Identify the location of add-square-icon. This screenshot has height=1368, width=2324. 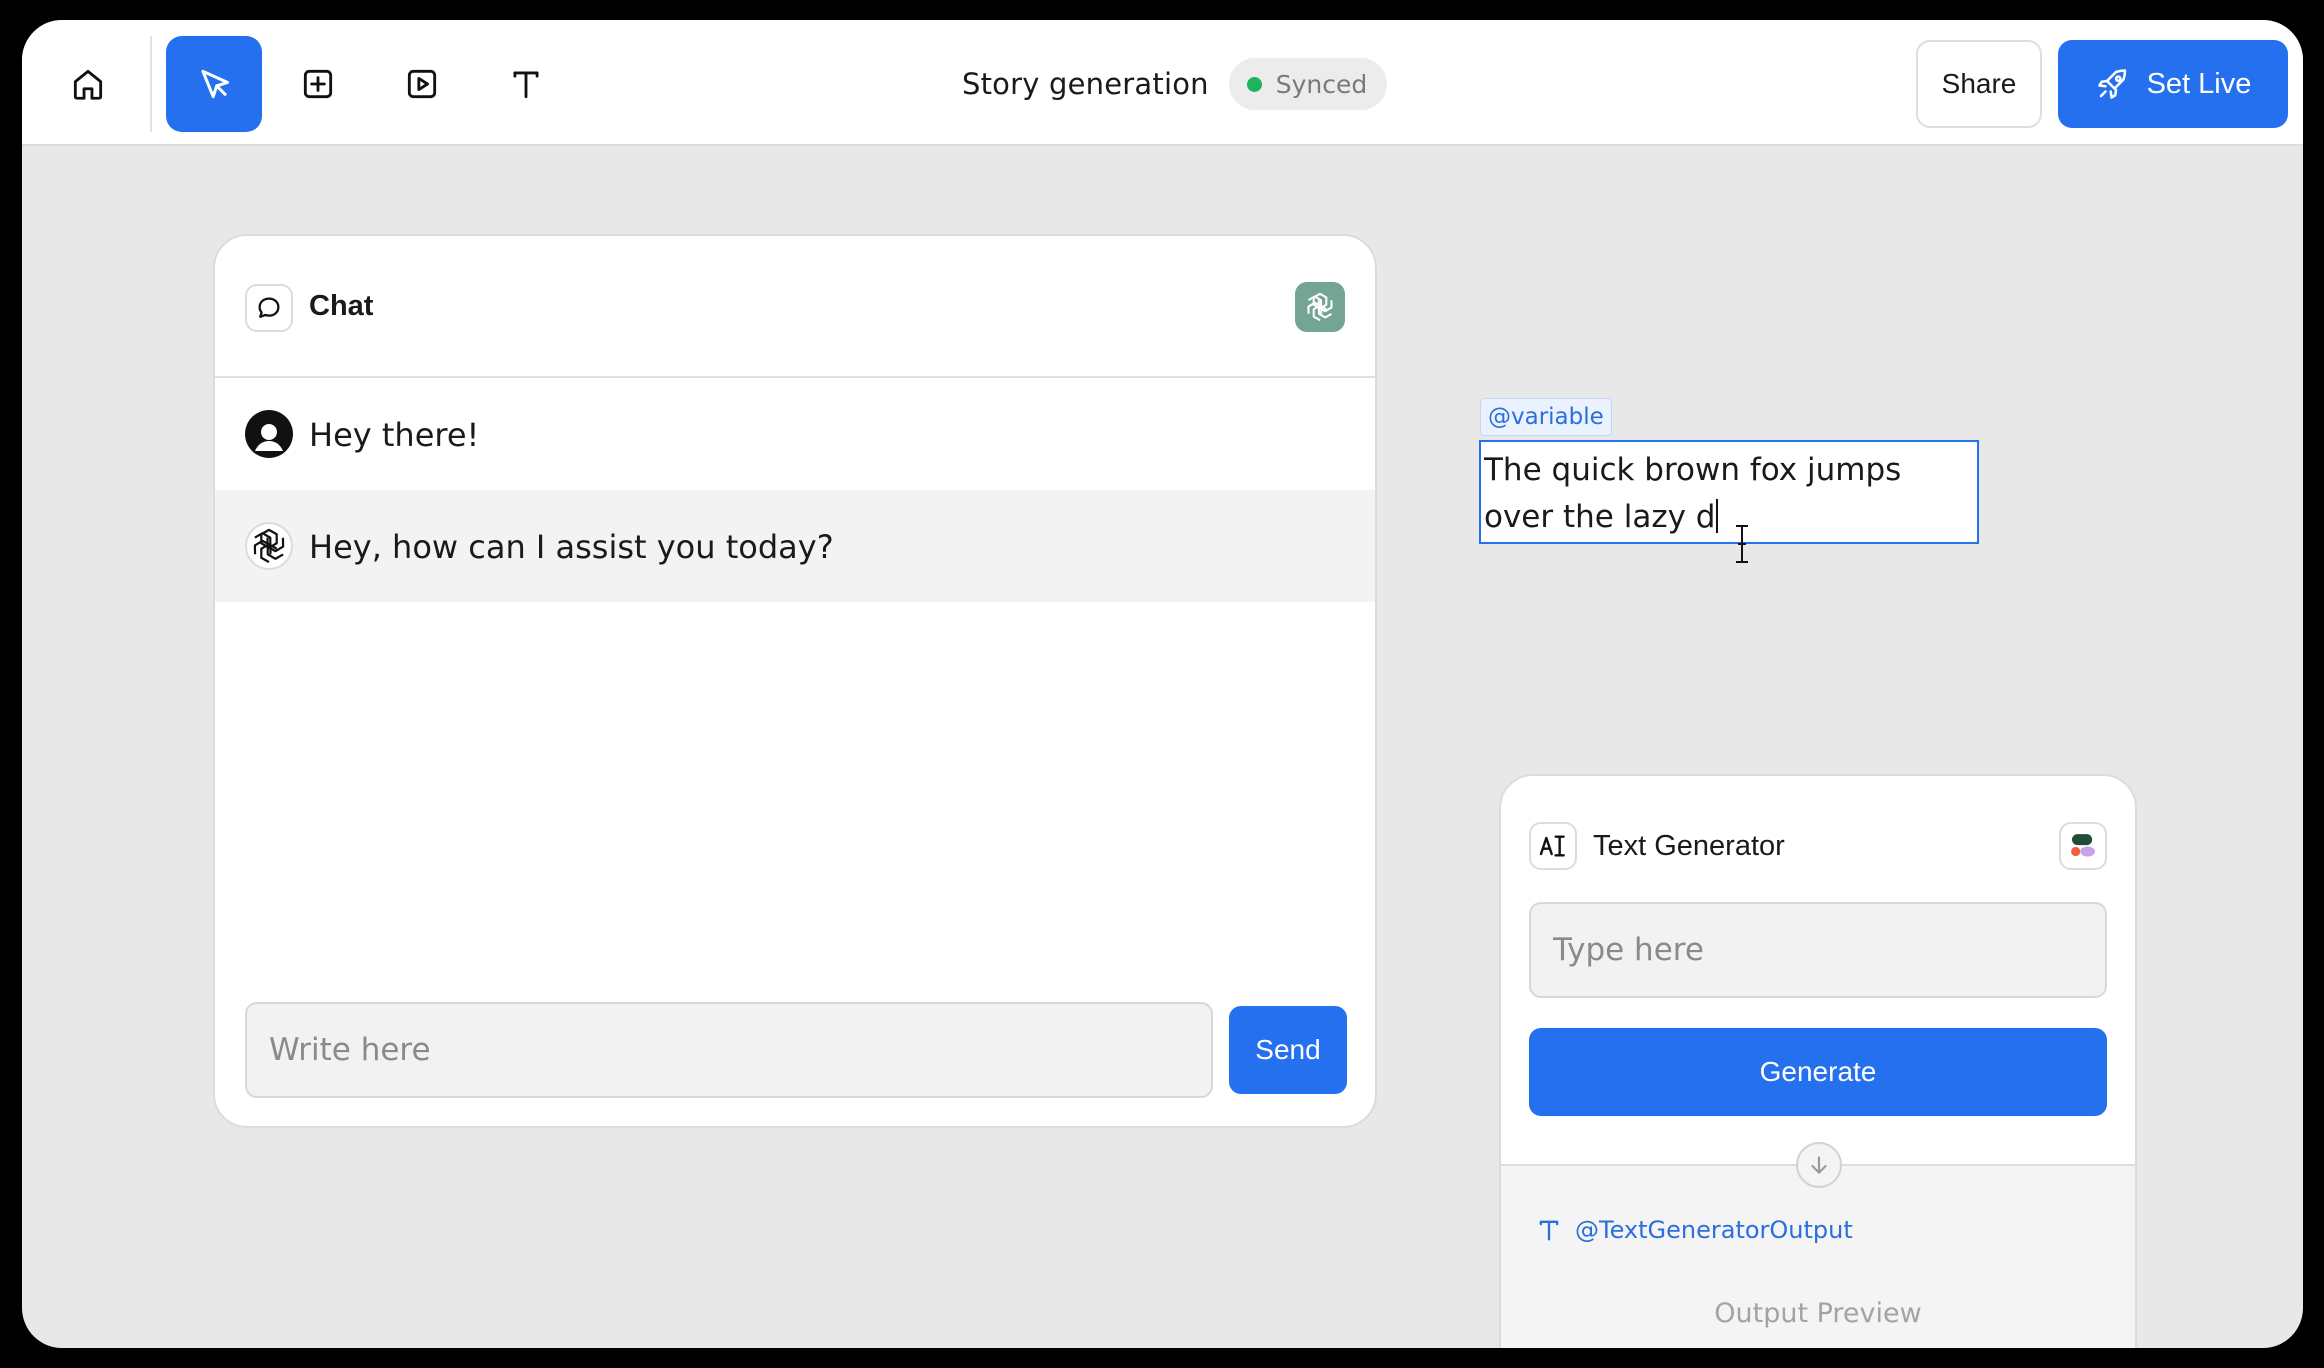
(318, 84).